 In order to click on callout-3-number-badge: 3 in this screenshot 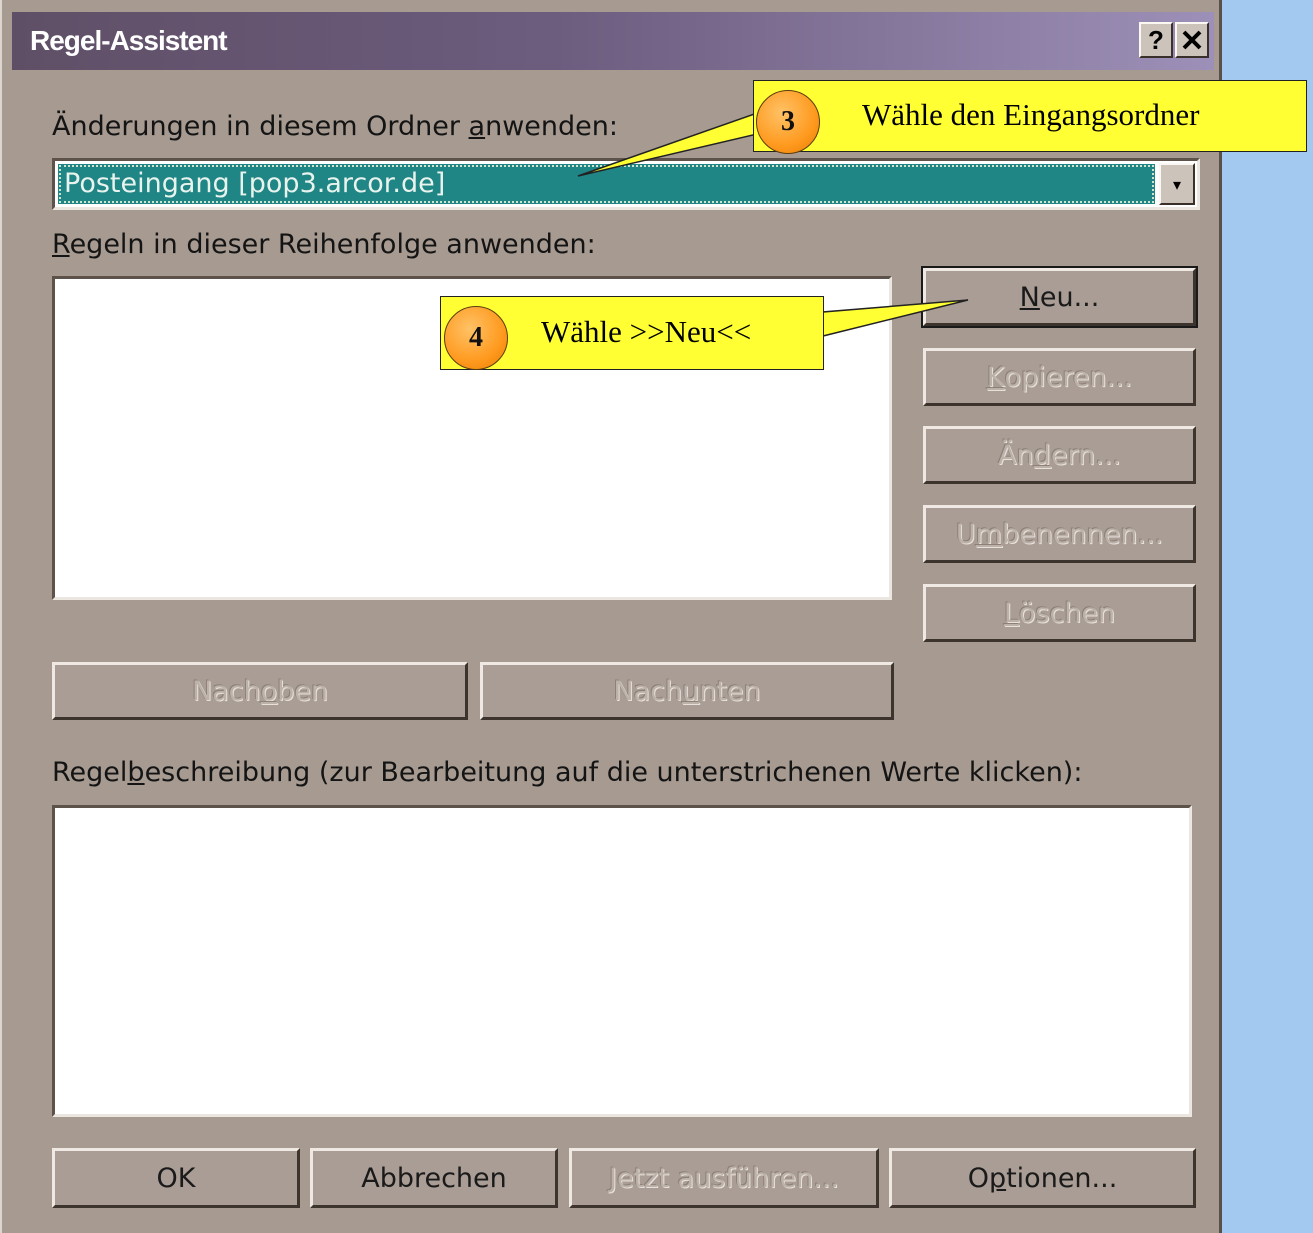, I will do `click(788, 122)`.